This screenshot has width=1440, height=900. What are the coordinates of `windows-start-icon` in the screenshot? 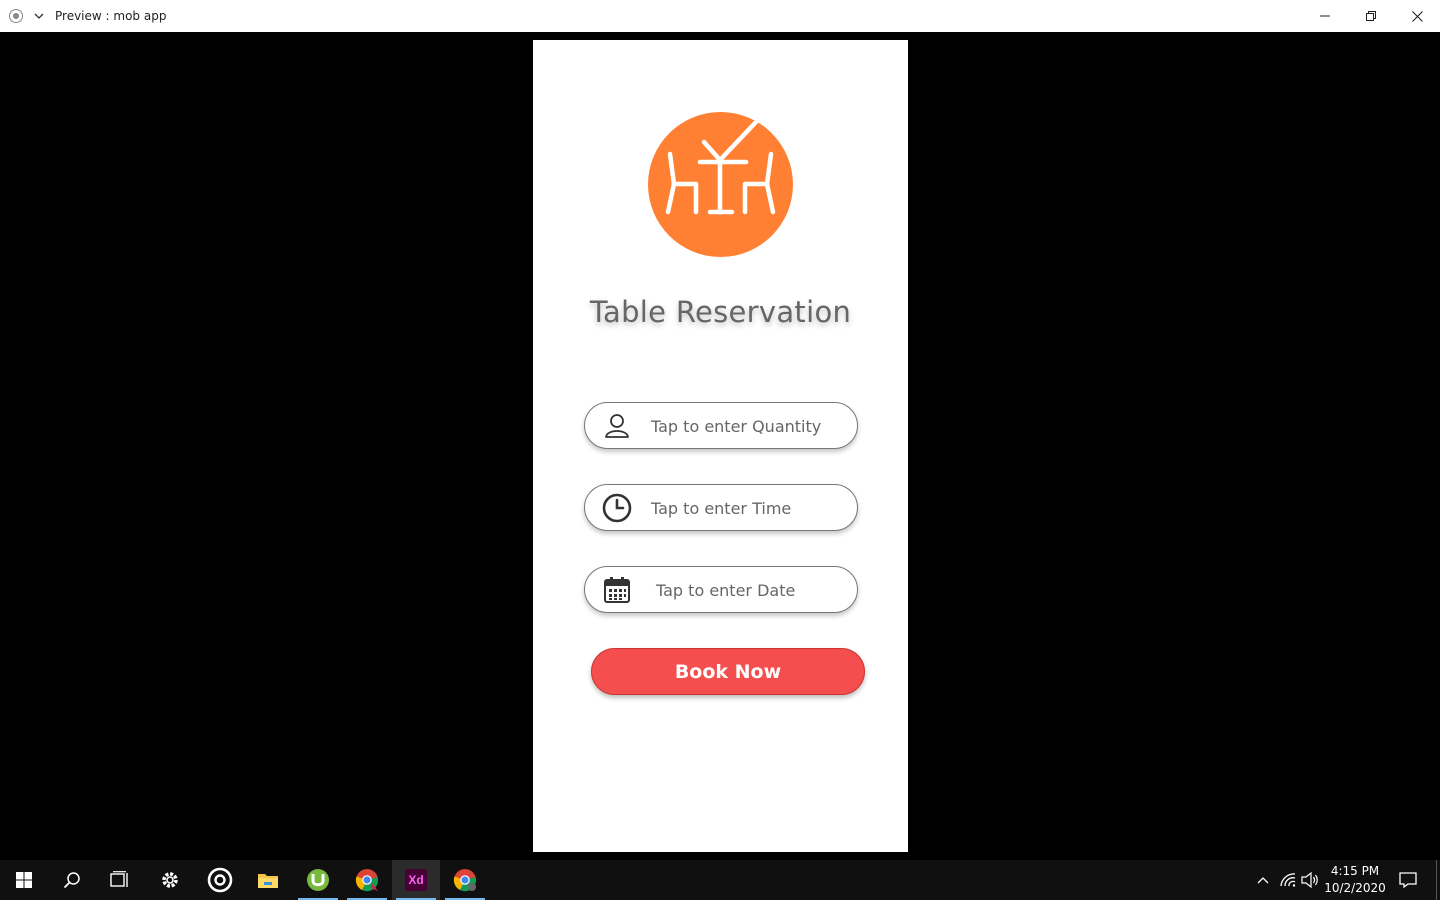 It's located at (24, 880).